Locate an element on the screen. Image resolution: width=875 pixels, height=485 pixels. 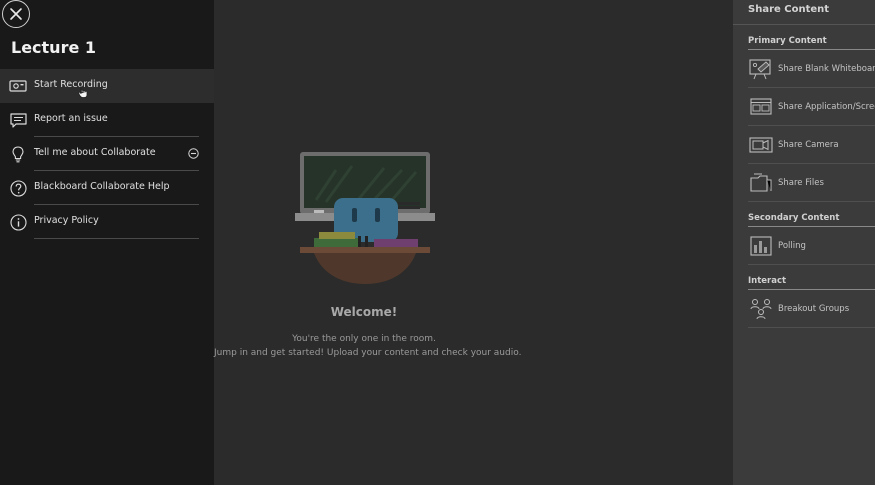
share-files-button: Share Files is located at coordinates (811, 183).